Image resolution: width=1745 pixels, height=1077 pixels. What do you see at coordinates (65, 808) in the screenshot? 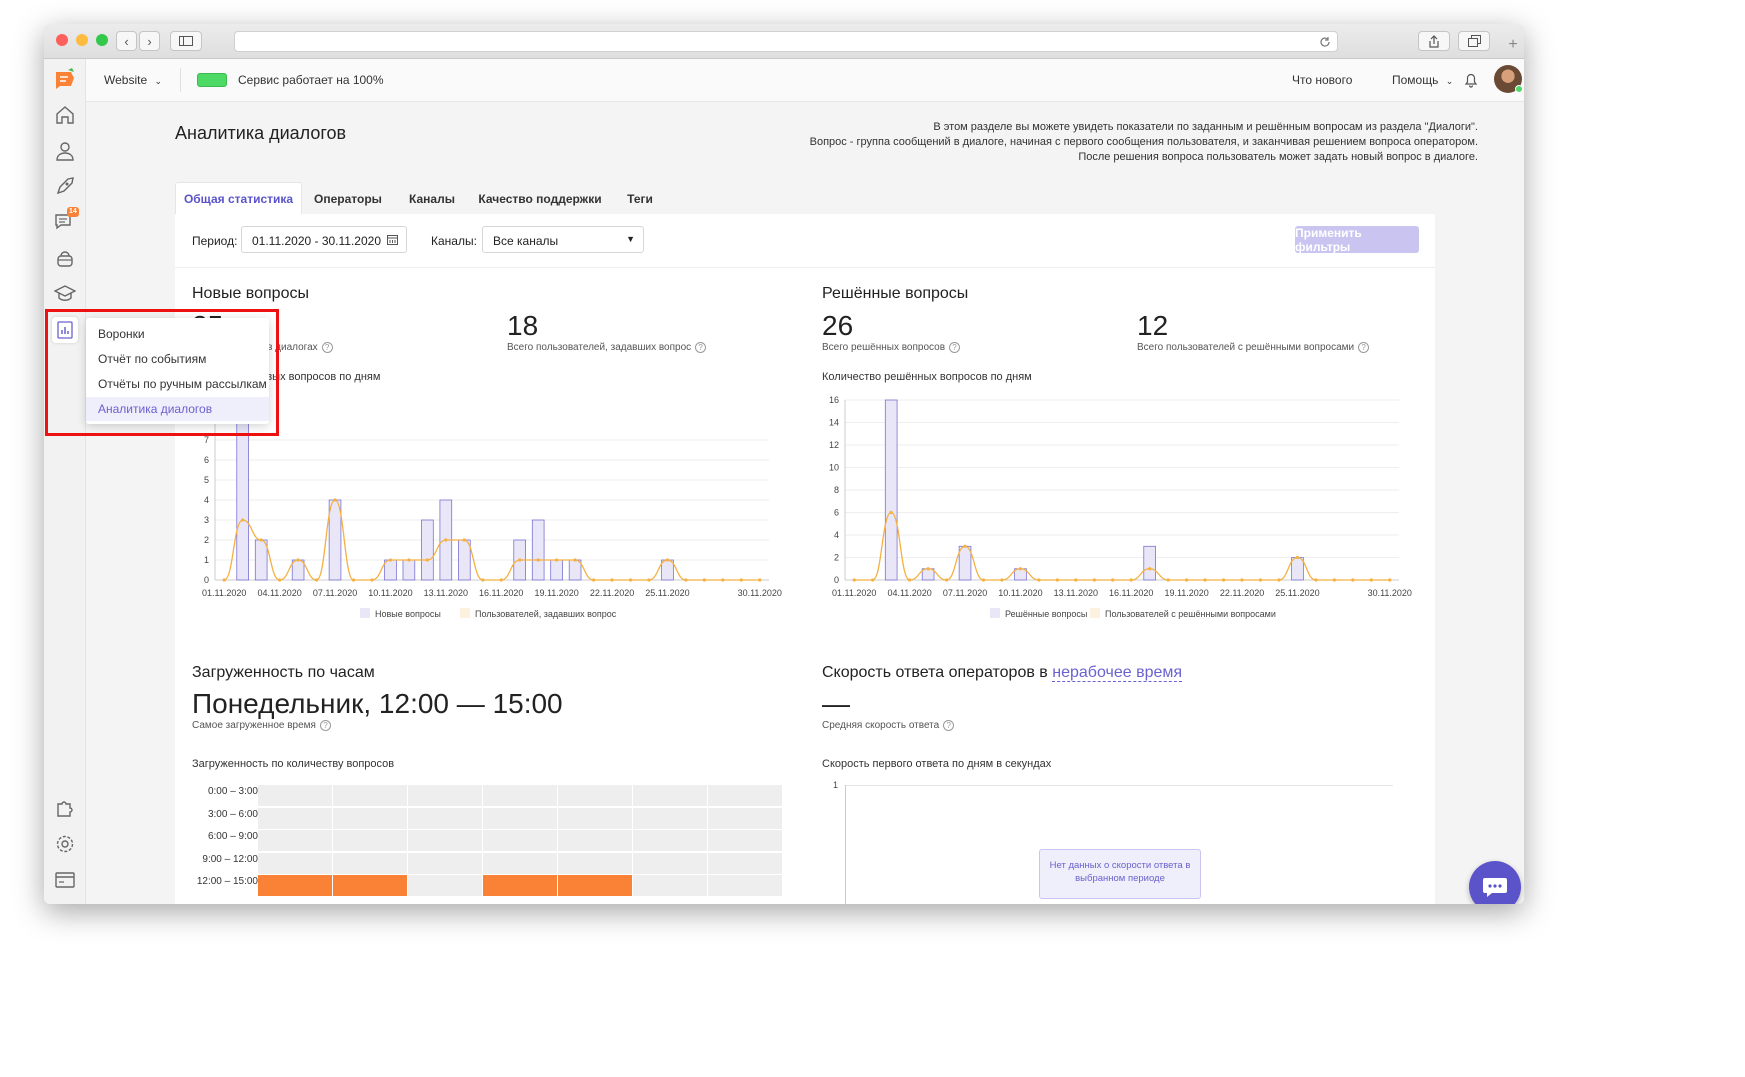
I see `puzzle-icon` at bounding box center [65, 808].